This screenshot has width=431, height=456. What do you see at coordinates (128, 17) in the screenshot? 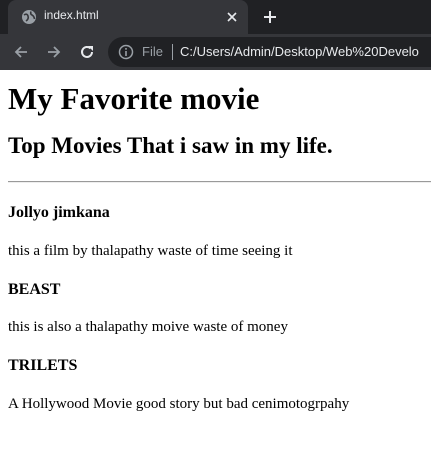
I see `browser-tab: index.html` at bounding box center [128, 17].